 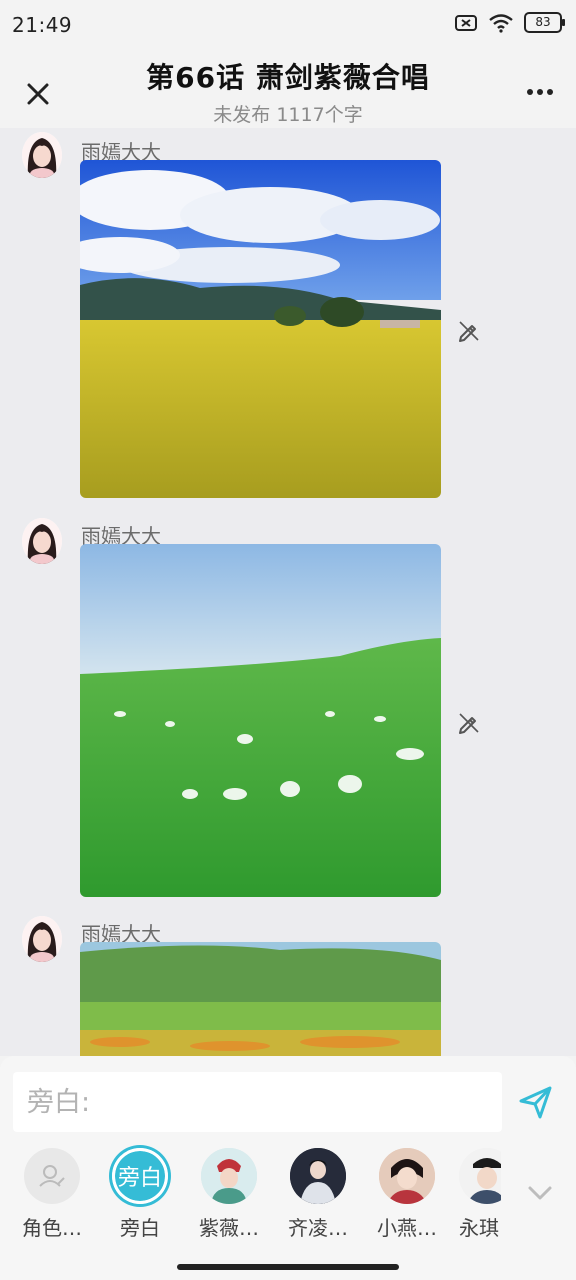 I want to click on role-narrator: 旁白 旁白, so click(x=140, y=1194).